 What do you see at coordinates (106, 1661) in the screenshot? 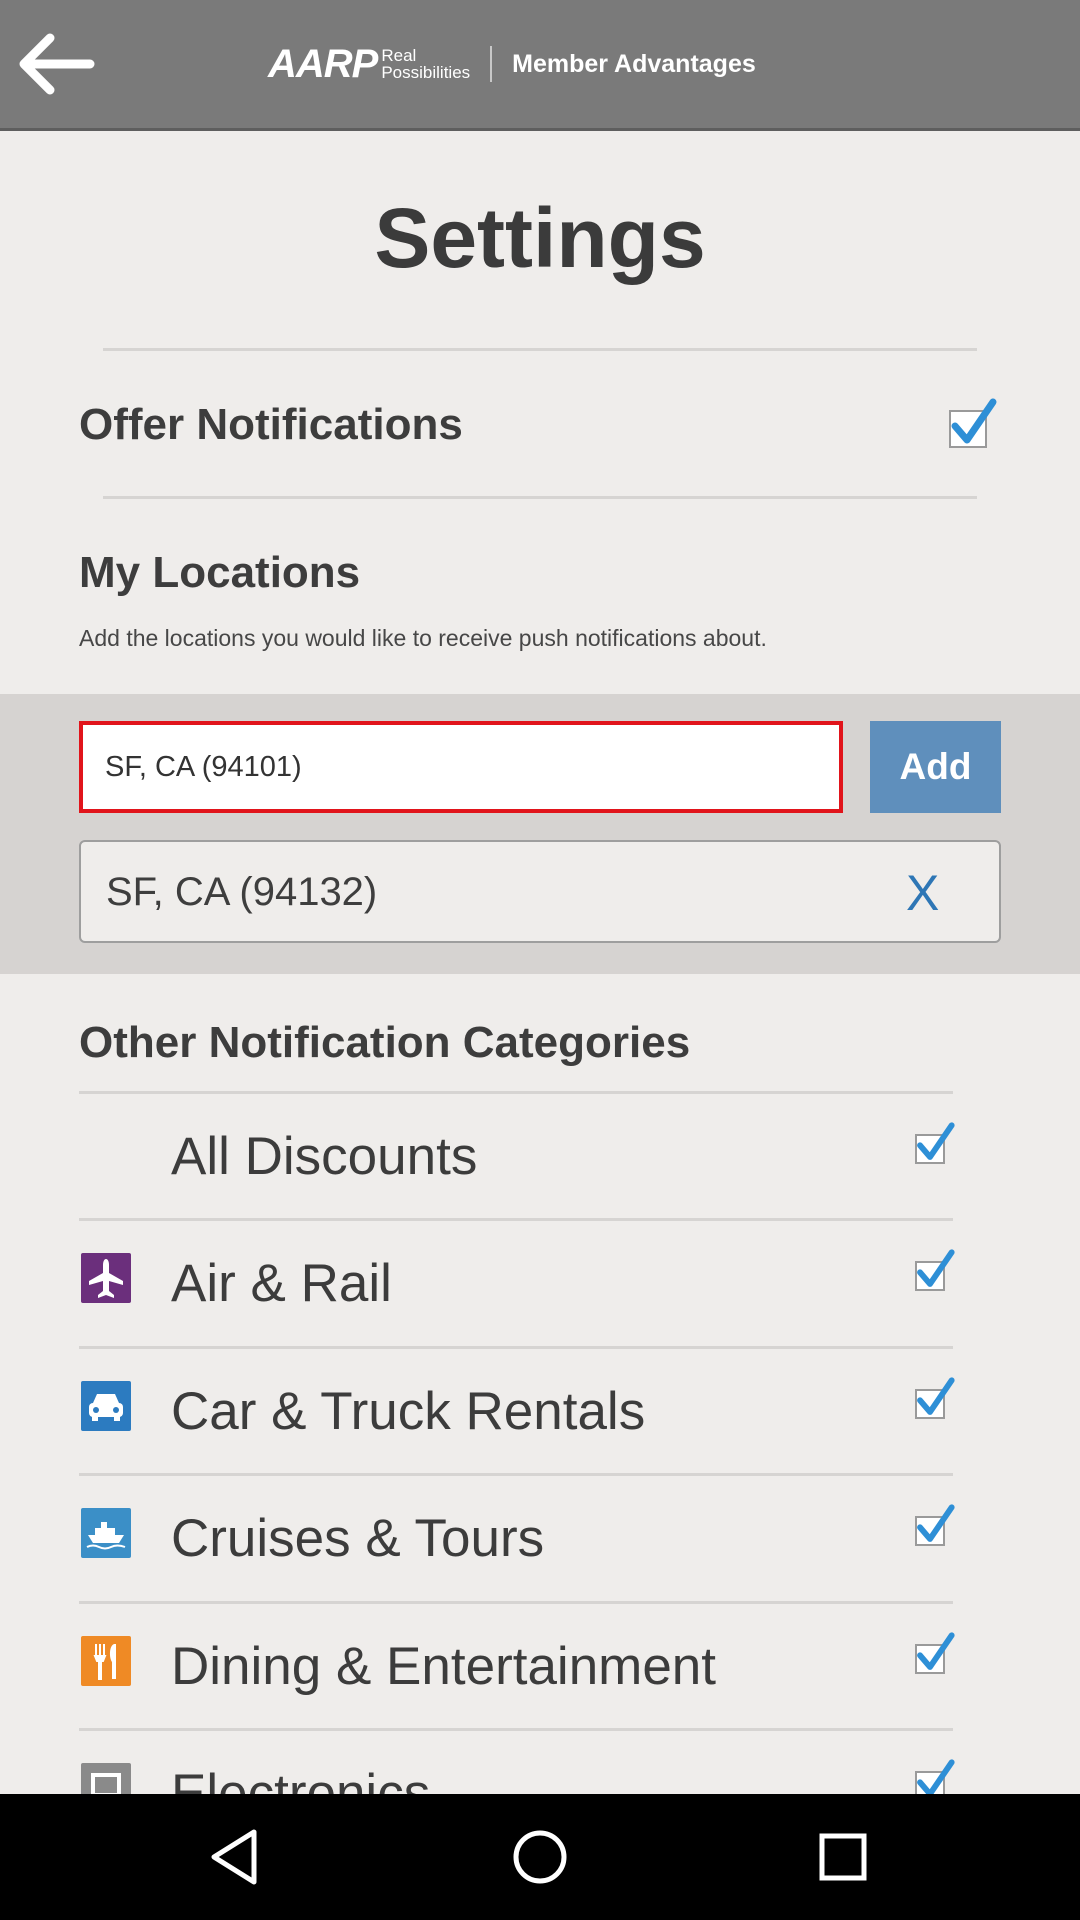
I see `utensils-icon` at bounding box center [106, 1661].